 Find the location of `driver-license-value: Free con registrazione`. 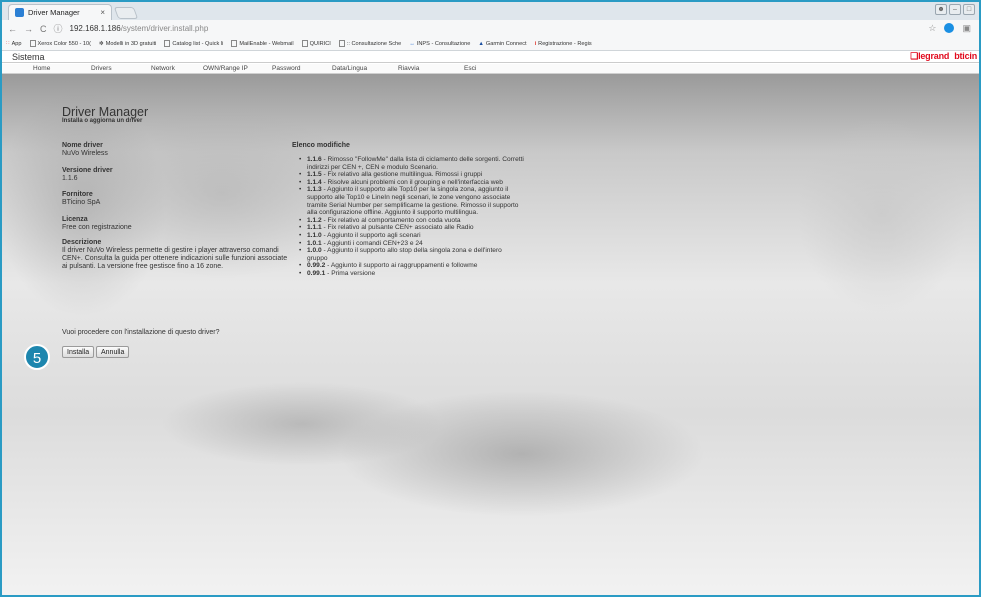

driver-license-value: Free con registrazione is located at coordinates (97, 227).